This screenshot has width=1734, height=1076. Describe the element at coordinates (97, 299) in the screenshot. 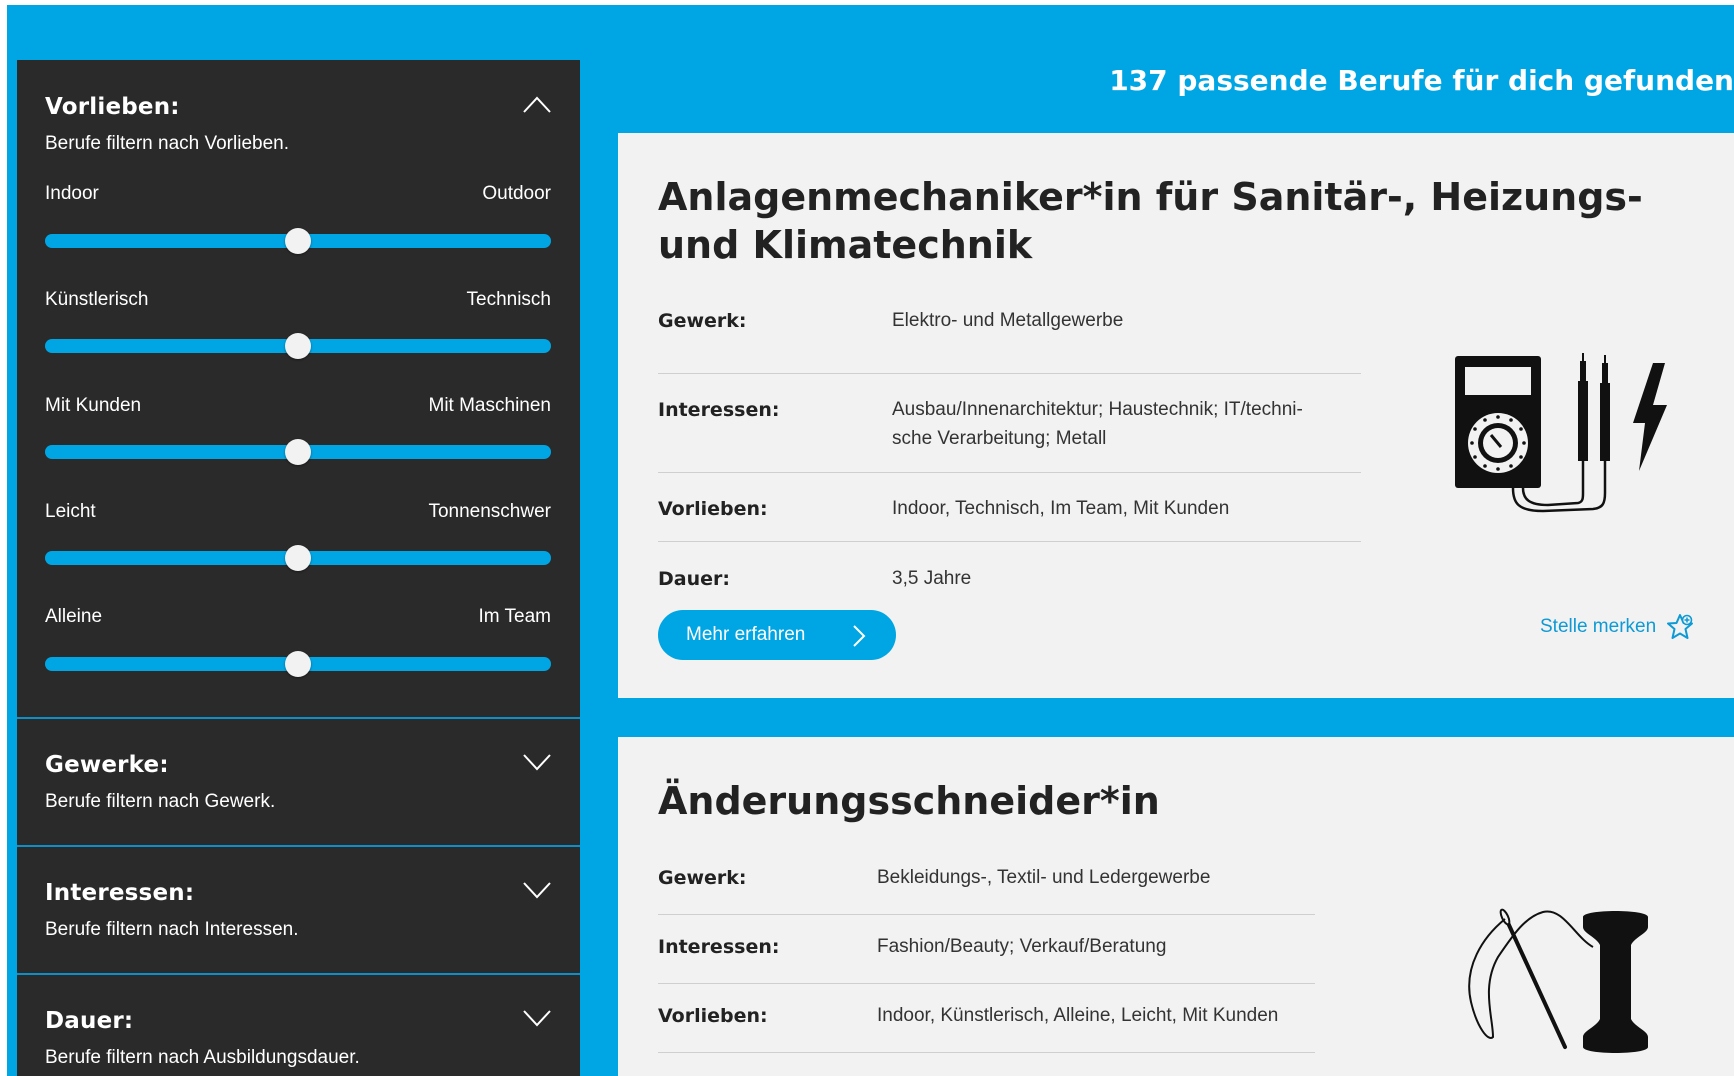

I see `slider-left-label: Künstlerisch` at that location.